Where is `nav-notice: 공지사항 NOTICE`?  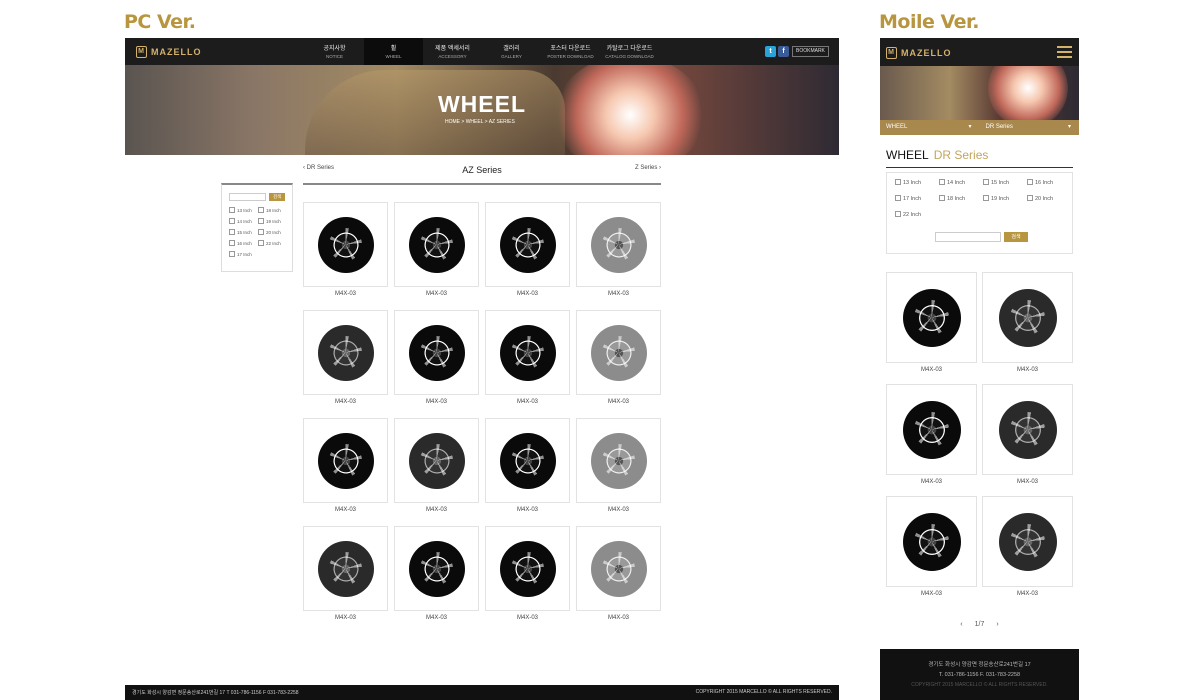
nav-notice: 공지사항 NOTICE is located at coordinates (334, 51).